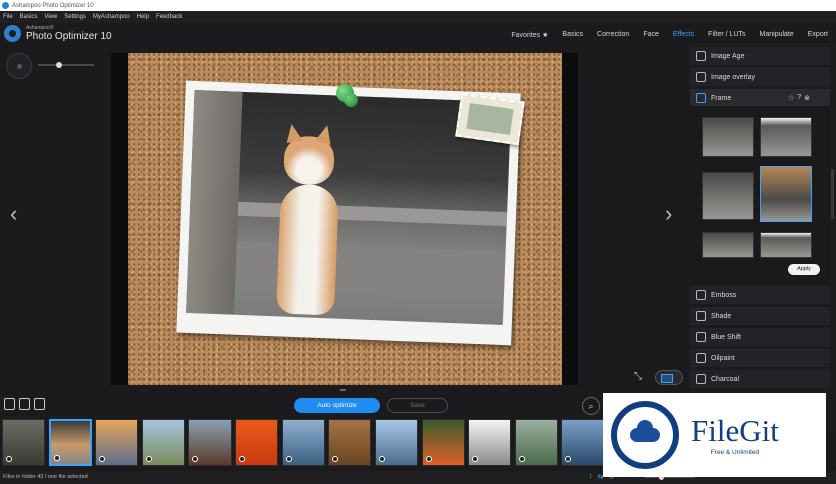 Image resolution: width=836 pixels, height=484 pixels. What do you see at coordinates (777, 35) in the screenshot?
I see `tab-manipulate: Manipulate` at bounding box center [777, 35].